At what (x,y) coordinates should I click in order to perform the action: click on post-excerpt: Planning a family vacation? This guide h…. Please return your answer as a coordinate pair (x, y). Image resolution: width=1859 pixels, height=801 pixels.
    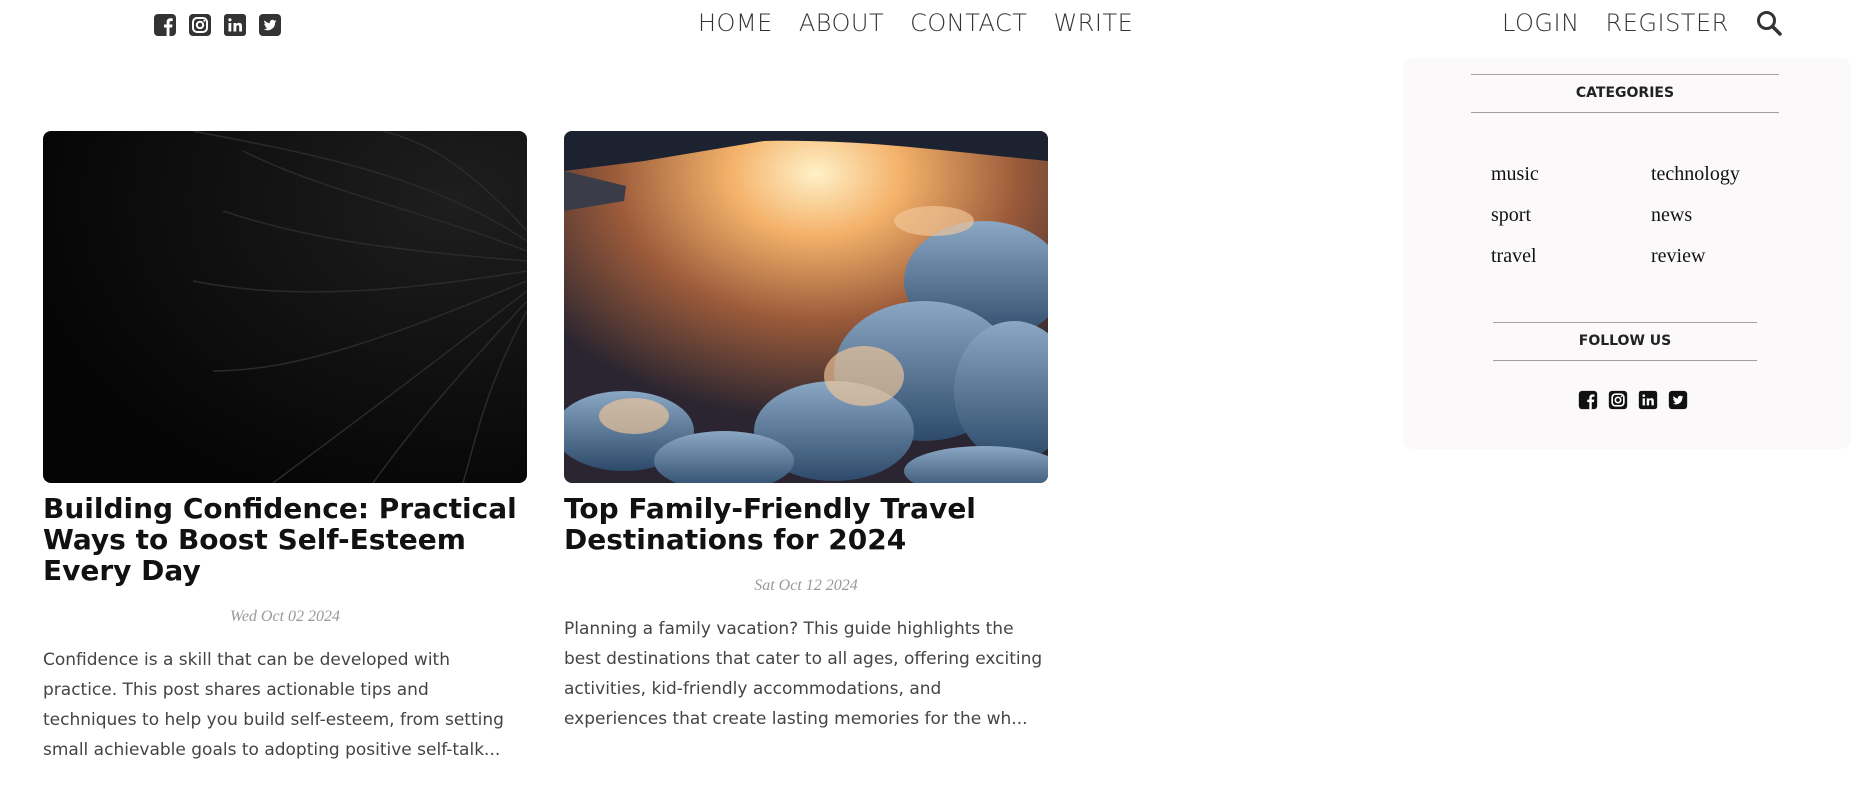
    Looking at the image, I should click on (803, 674).